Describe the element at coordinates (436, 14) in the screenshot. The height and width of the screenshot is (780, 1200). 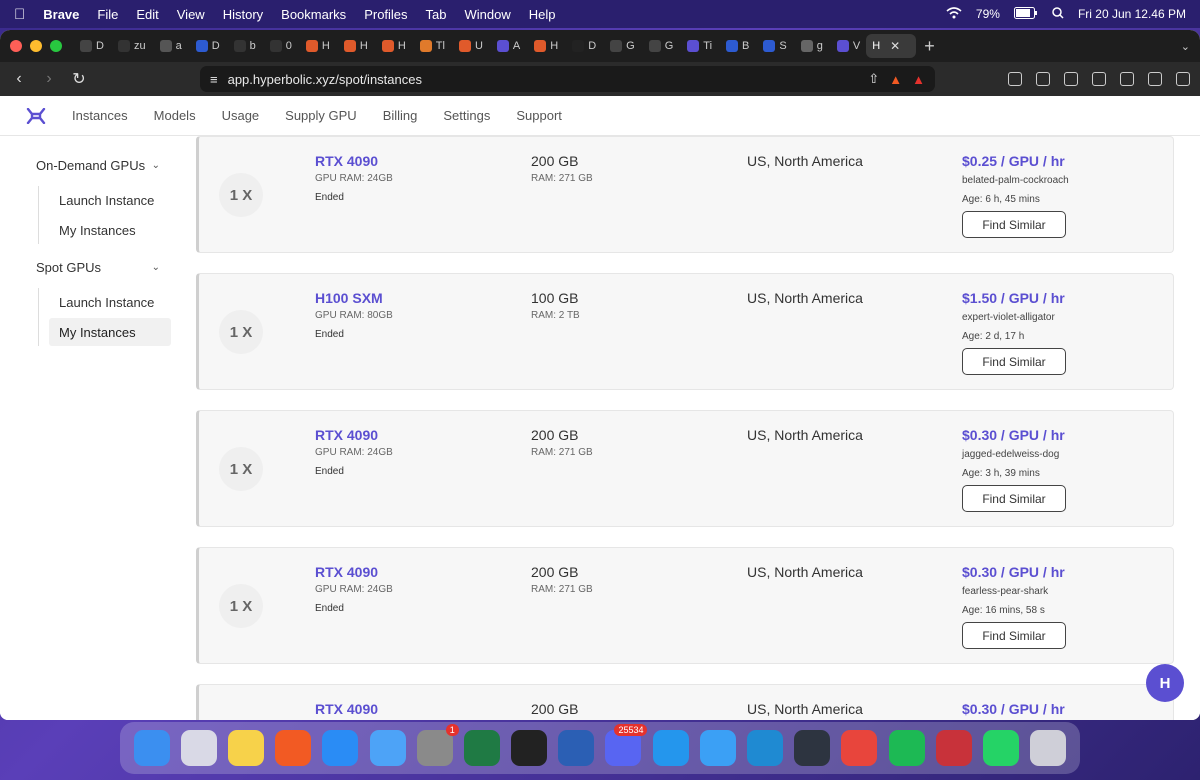
I see `menu-tab: Tab` at that location.